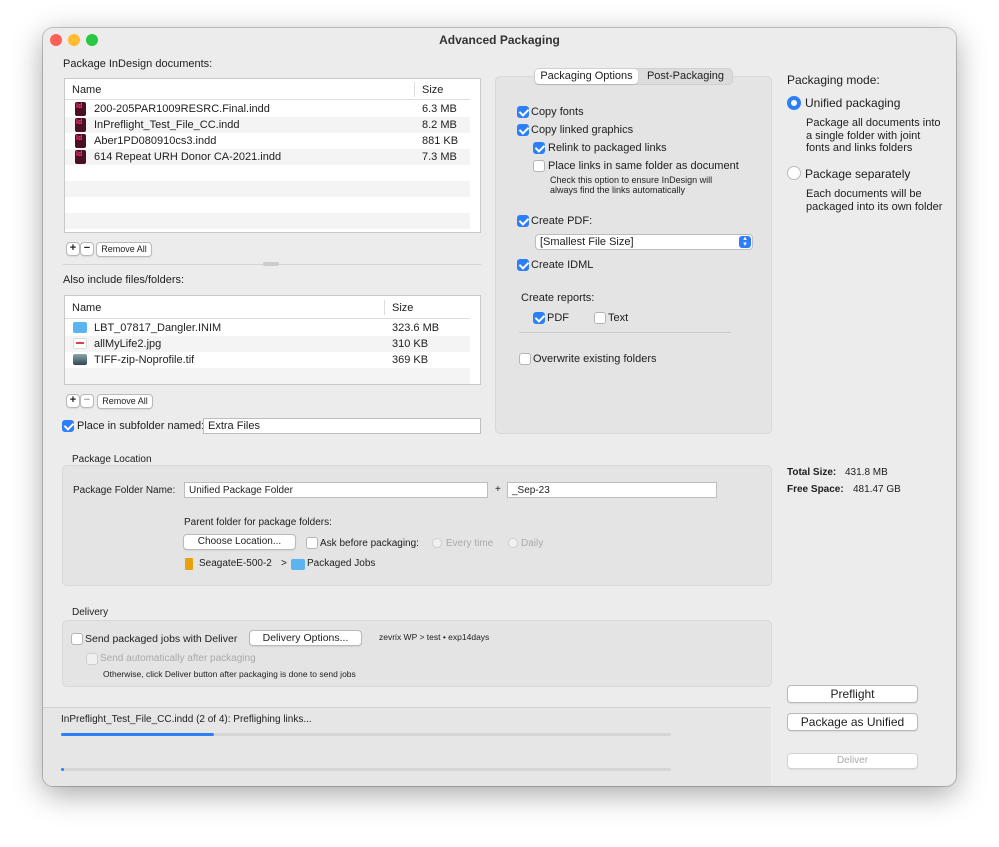 This screenshot has height=847, width=999. Describe the element at coordinates (73, 249) in the screenshot. I see `add-document-button: +` at that location.